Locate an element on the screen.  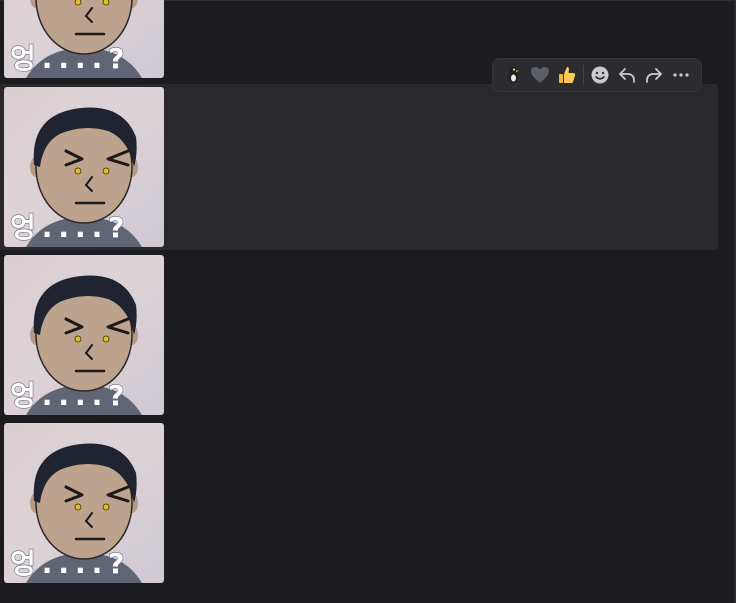
more-options-button is located at coordinates (681, 75).